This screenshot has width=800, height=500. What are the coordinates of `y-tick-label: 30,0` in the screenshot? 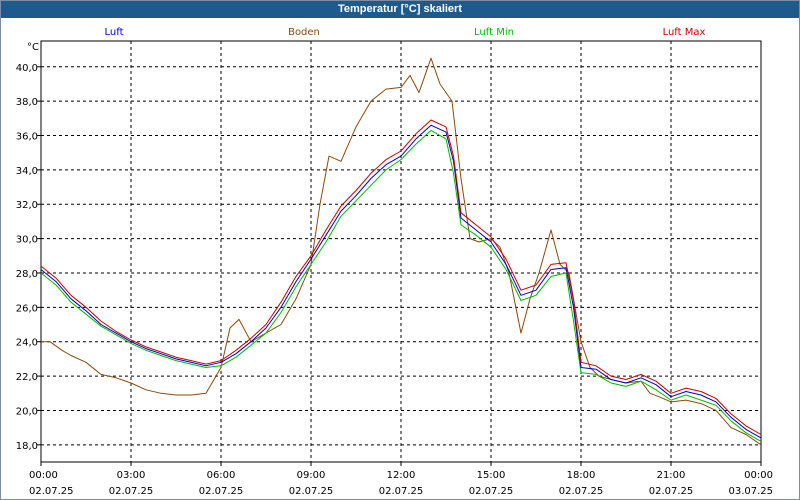 It's located at (27, 240).